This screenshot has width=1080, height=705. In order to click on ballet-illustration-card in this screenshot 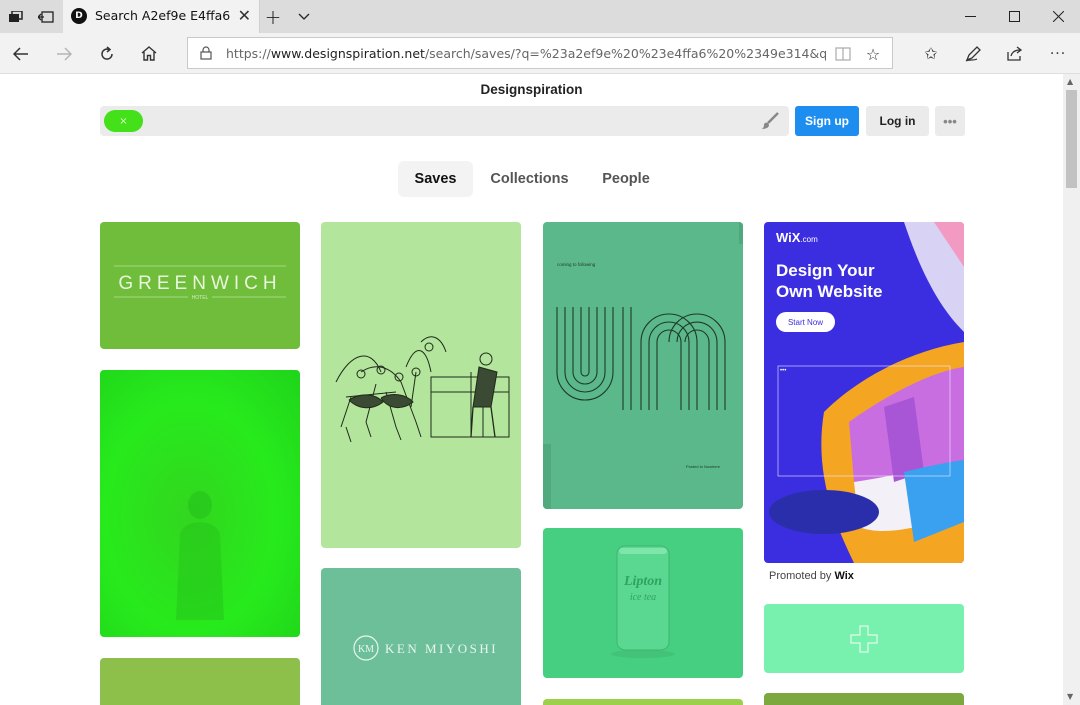, I will do `click(421, 385)`.